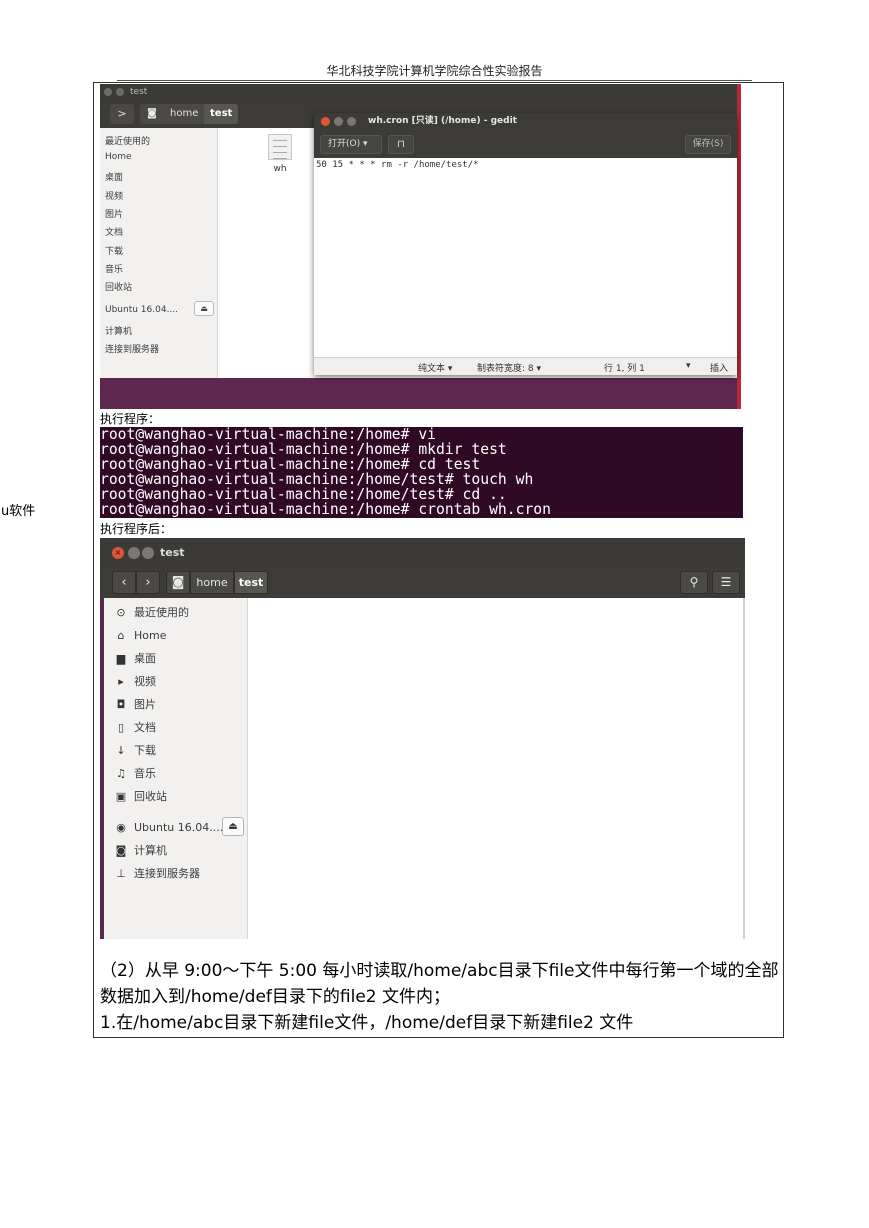 This screenshot has height=1228, width=869. I want to click on label-before: 执行程序：, so click(130, 419).